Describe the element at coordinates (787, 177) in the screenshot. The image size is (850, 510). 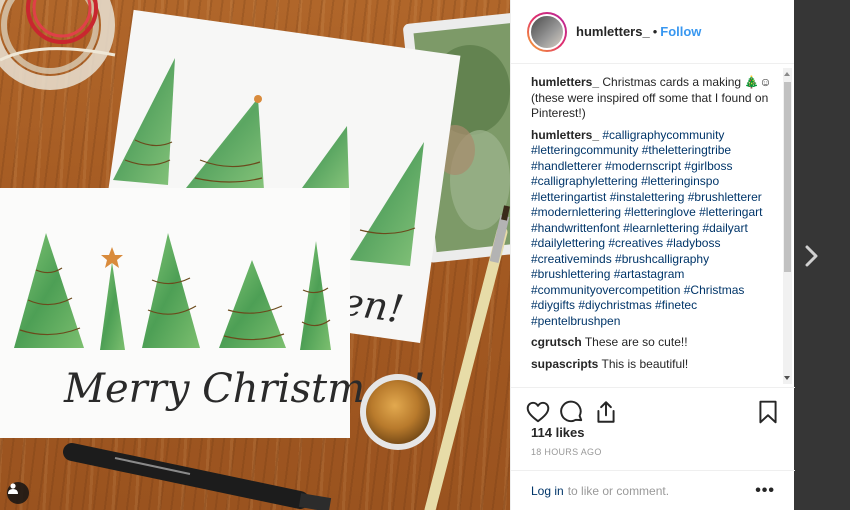
I see `scrollbar-thumb` at that location.